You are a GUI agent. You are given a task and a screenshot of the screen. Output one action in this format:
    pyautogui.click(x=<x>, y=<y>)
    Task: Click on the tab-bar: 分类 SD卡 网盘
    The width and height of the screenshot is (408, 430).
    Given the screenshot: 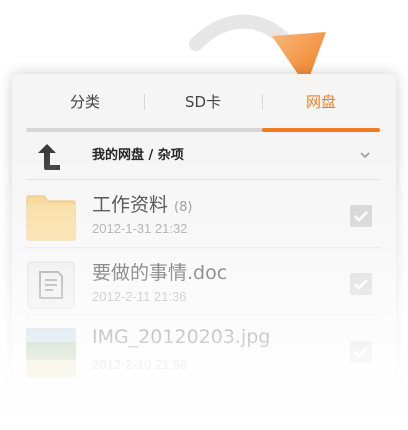 What is the action you would take?
    pyautogui.click(x=204, y=103)
    